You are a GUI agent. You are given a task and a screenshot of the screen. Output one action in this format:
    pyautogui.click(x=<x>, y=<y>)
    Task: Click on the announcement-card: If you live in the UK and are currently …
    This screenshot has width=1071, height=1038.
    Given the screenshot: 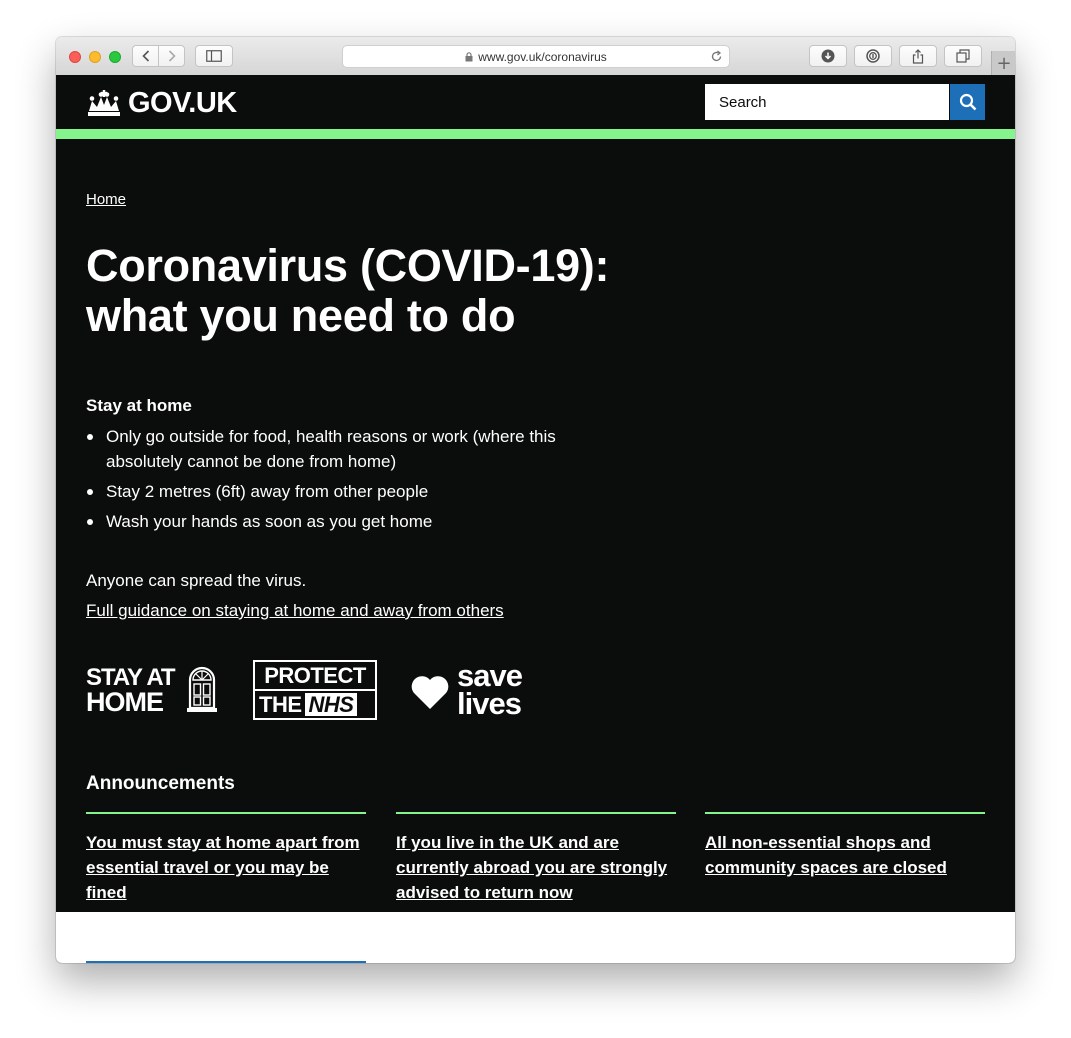 What is the action you would take?
    pyautogui.click(x=536, y=858)
    